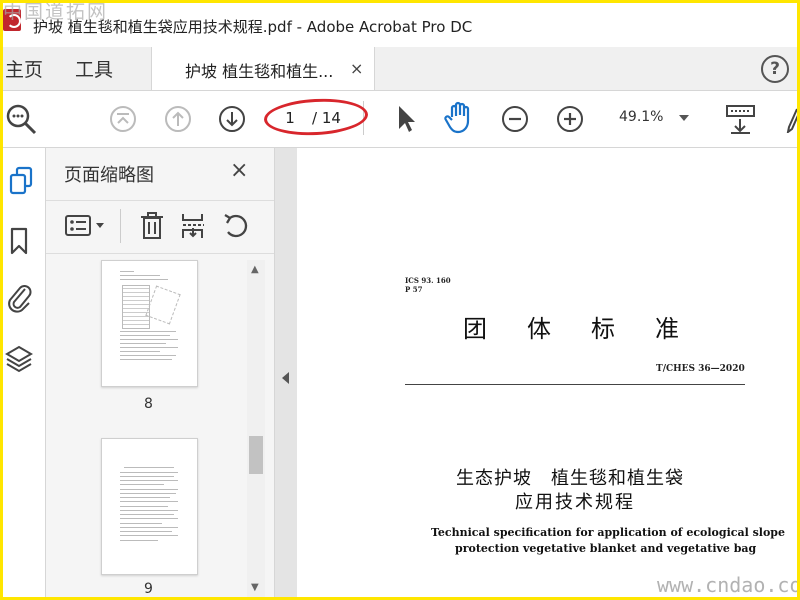 This screenshot has width=800, height=600. Describe the element at coordinates (148, 589) in the screenshot. I see `thumbnail-page-number: 9` at that location.